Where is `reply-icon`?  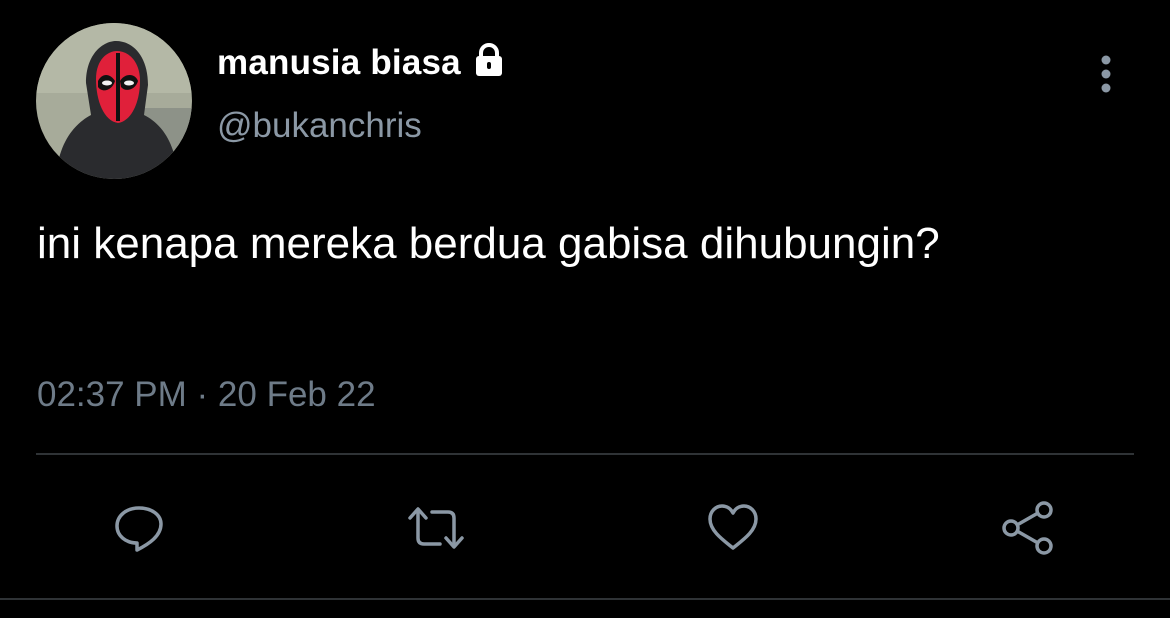 reply-icon is located at coordinates (139, 529).